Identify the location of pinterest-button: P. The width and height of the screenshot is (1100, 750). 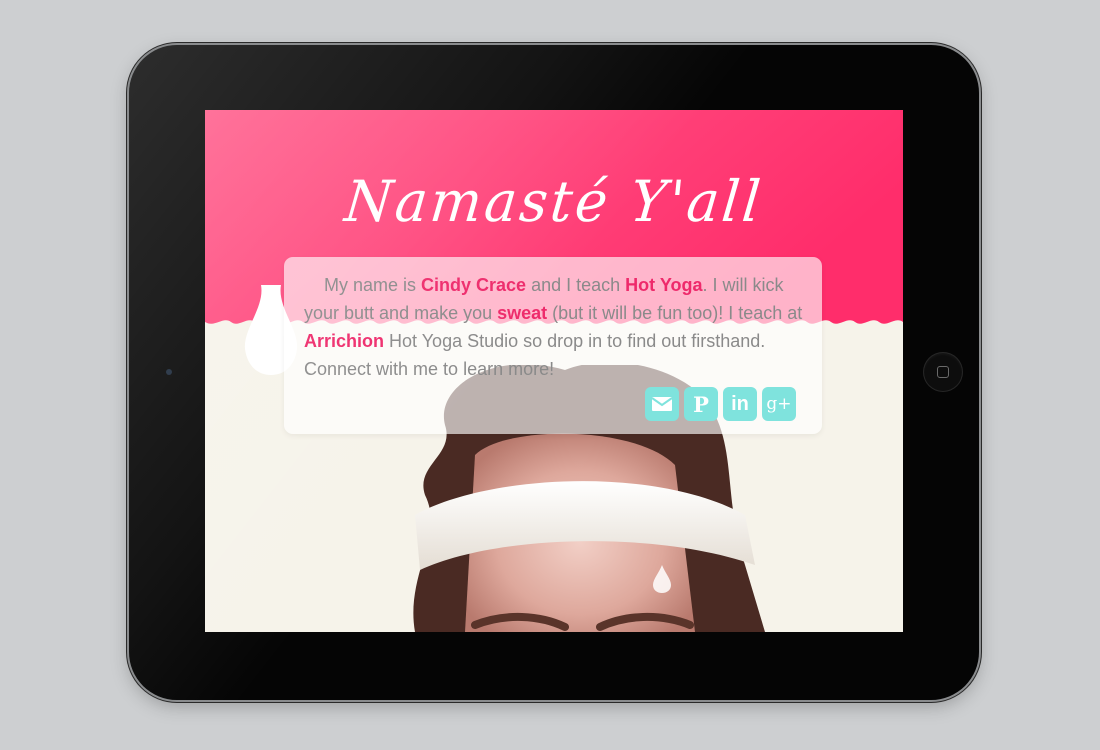
(701, 404).